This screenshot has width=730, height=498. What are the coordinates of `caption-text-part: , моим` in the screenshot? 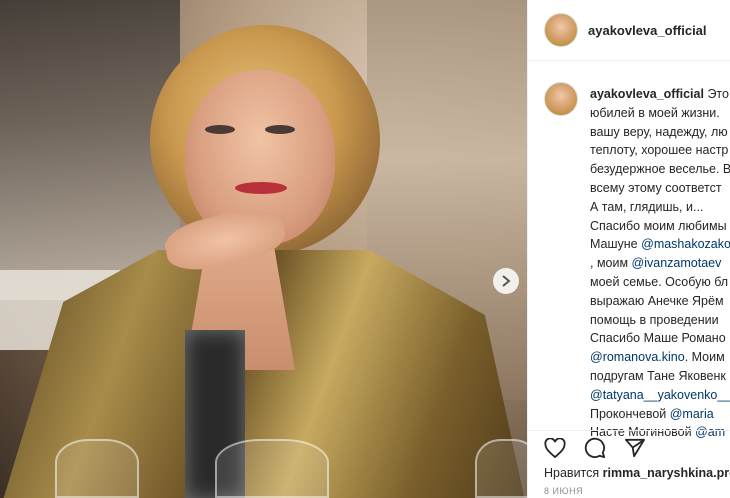 It's located at (611, 263).